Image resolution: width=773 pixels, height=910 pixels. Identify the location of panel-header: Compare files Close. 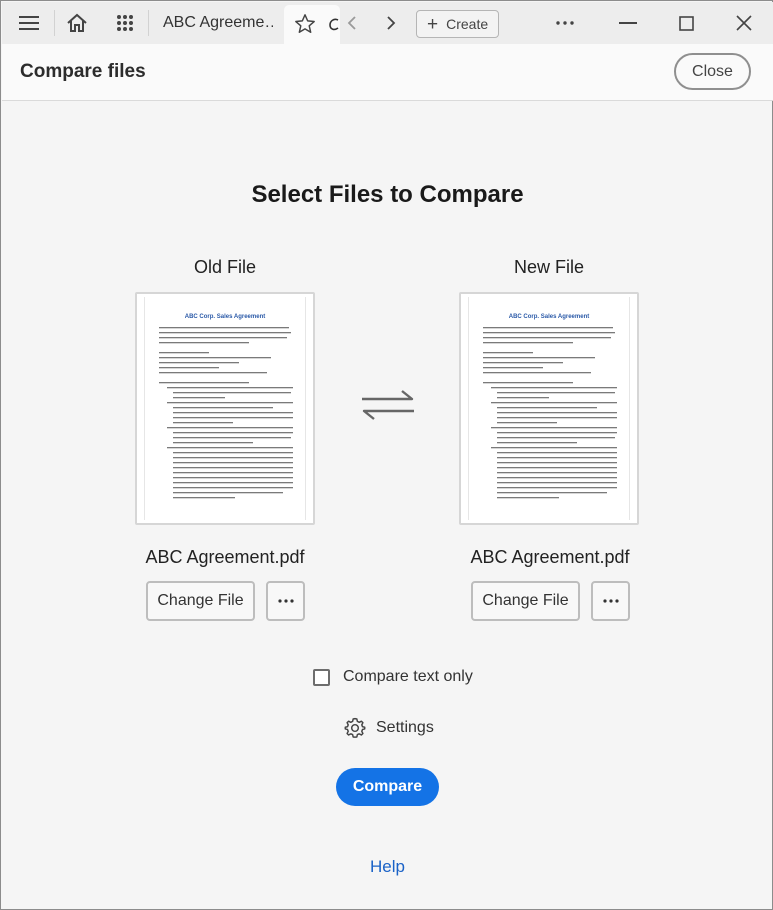
(387, 72).